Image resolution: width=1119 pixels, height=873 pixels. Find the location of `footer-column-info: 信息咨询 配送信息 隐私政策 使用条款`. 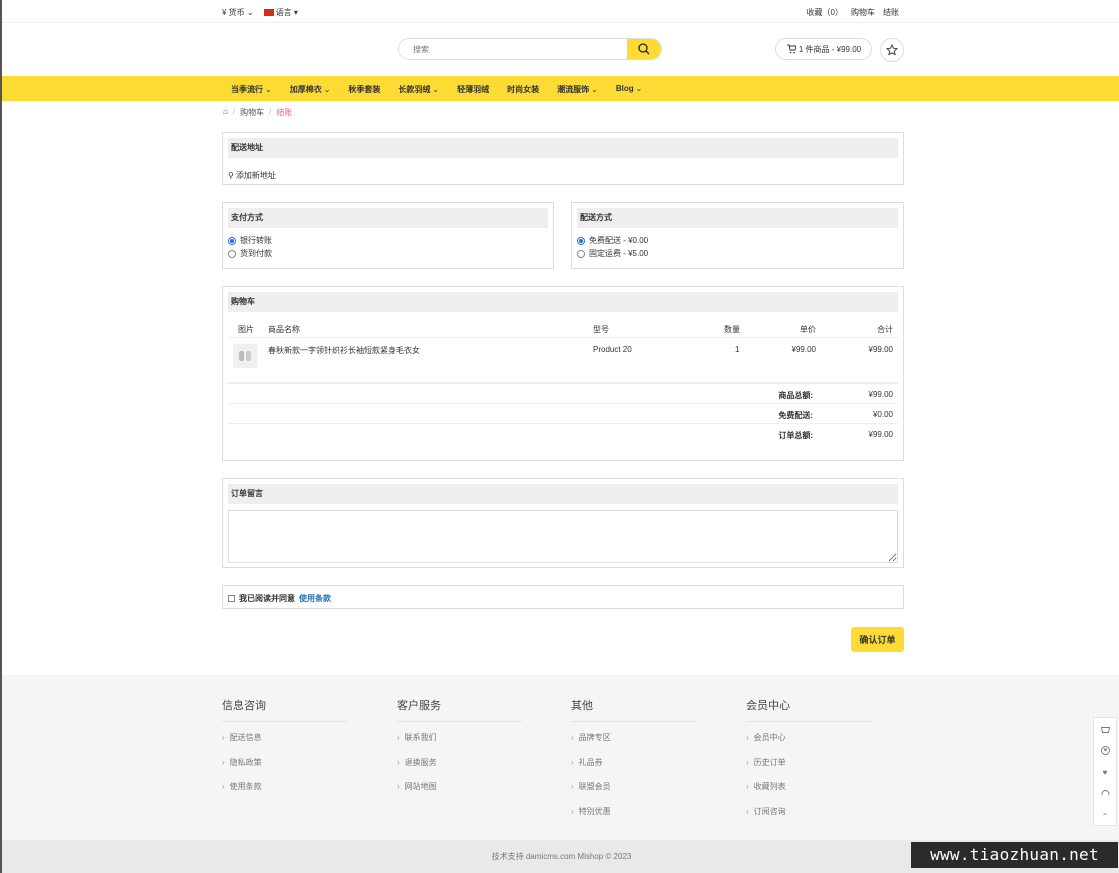

footer-column-info: 信息咨询 配送信息 隐私政策 使用条款 is located at coordinates (284, 751).